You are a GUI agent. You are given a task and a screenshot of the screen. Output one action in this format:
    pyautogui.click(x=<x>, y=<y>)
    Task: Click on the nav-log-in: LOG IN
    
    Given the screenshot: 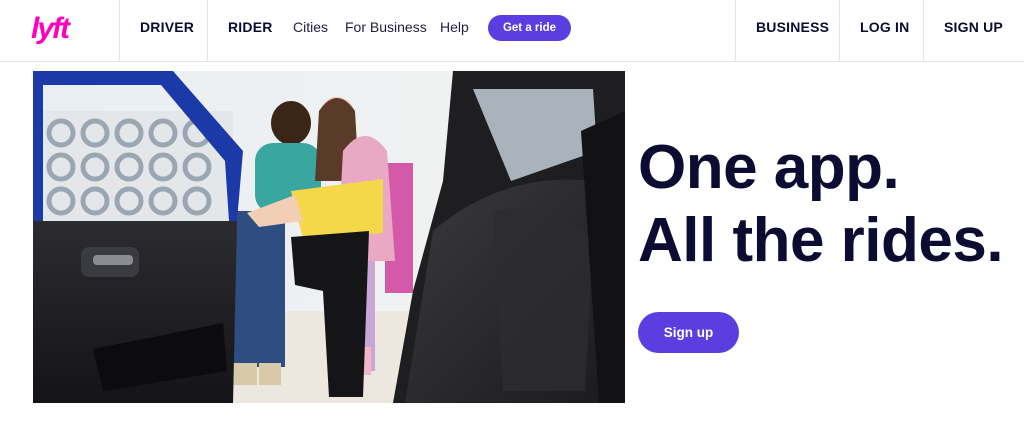 What is the action you would take?
    pyautogui.click(x=884, y=30)
    